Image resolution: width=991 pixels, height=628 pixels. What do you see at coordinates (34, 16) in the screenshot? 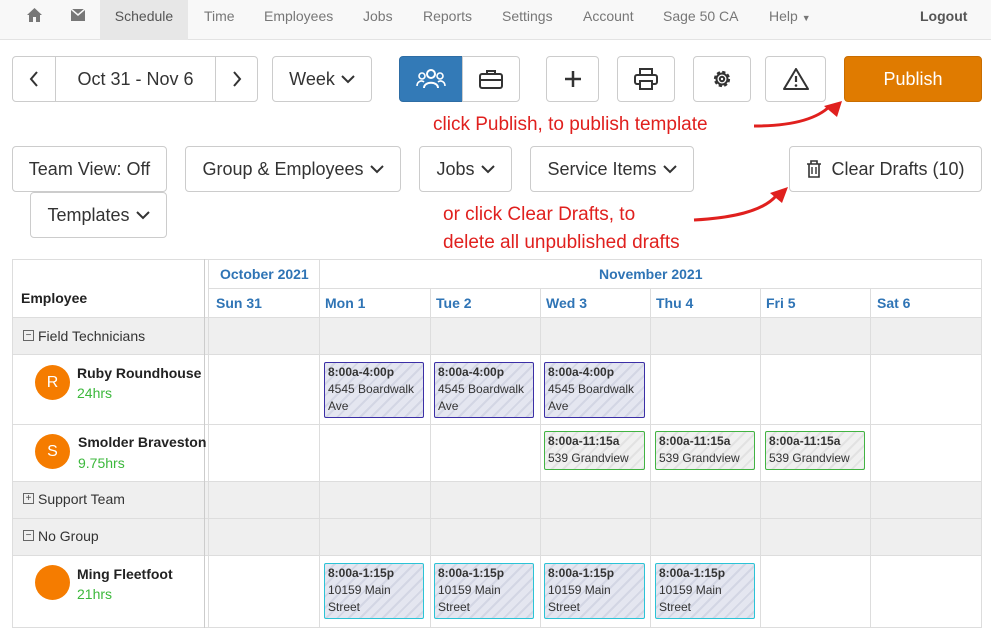
I see `home-icon` at bounding box center [34, 16].